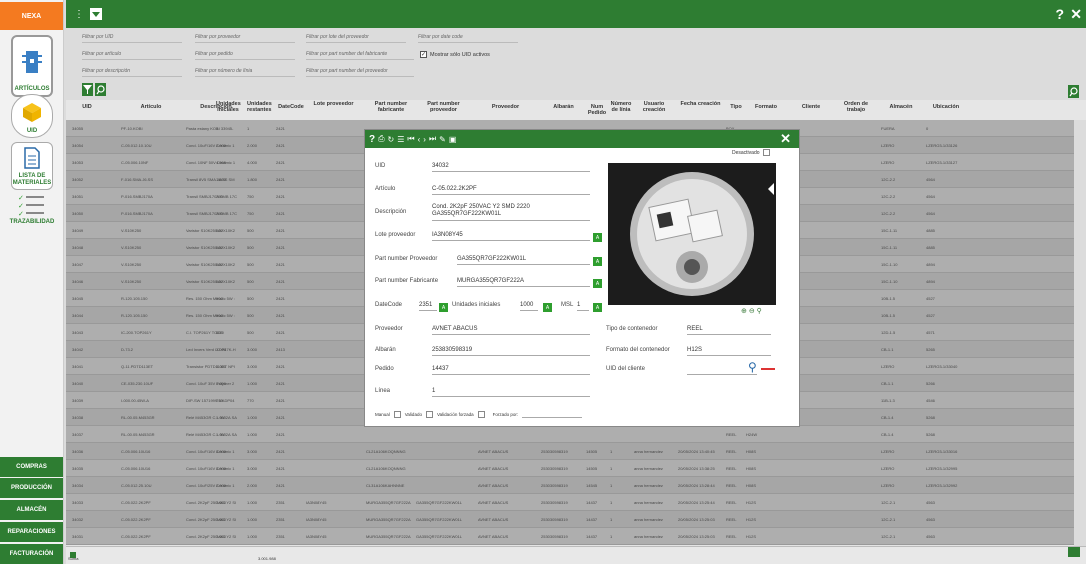 This screenshot has width=1086, height=564. Describe the element at coordinates (32, 211) in the screenshot. I see `sidebar-item-trazabilidad: ✓ ✓ ✓ TRAZABILIDAD` at that location.